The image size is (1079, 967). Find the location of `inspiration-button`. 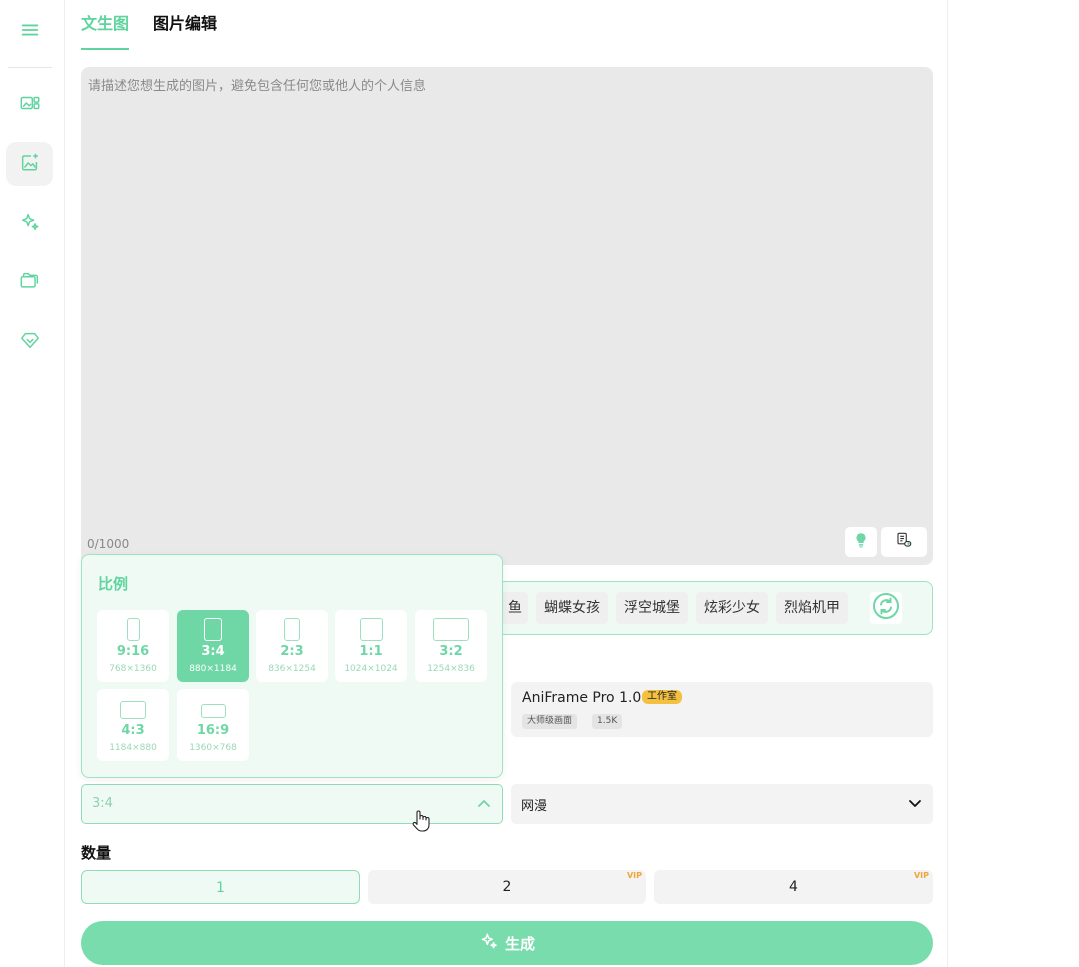

inspiration-button is located at coordinates (861, 542).